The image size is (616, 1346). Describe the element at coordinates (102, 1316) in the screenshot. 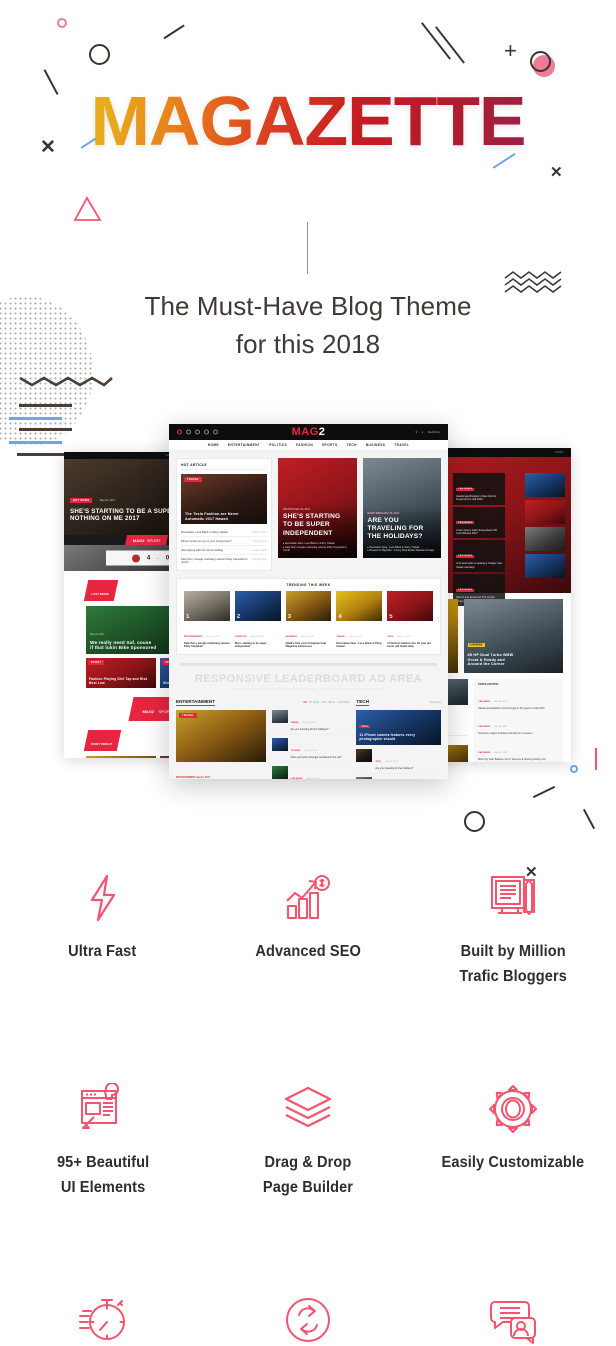

I see `feature-setup-full: Setup full Website in minutes` at that location.